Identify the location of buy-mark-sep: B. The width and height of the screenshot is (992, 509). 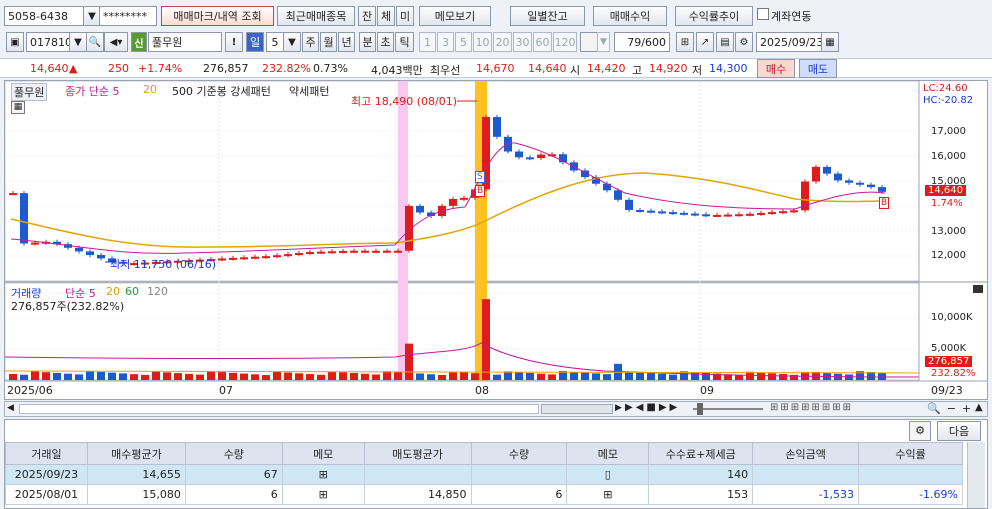
(884, 203).